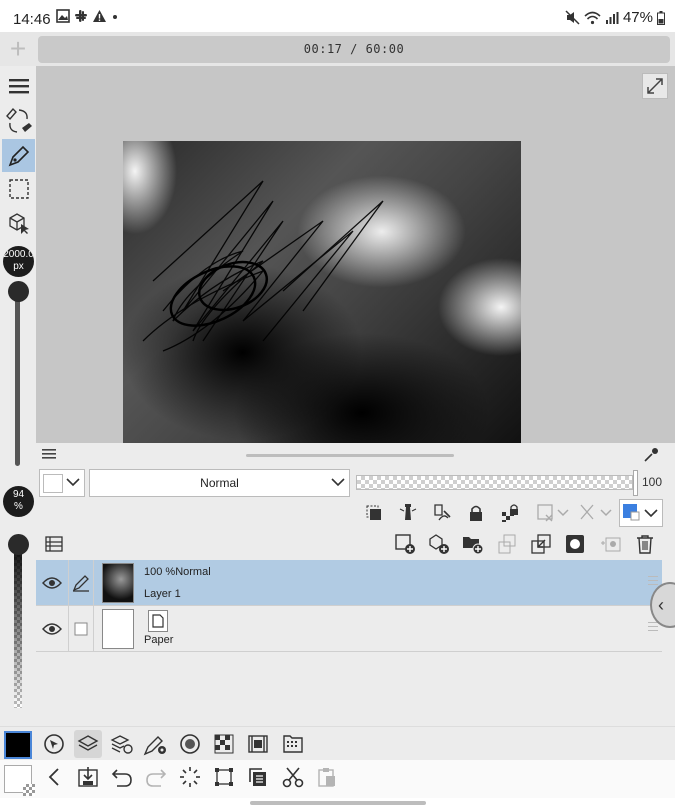 Image resolution: width=675 pixels, height=811 pixels. I want to click on lock-layer-icon, so click(476, 513).